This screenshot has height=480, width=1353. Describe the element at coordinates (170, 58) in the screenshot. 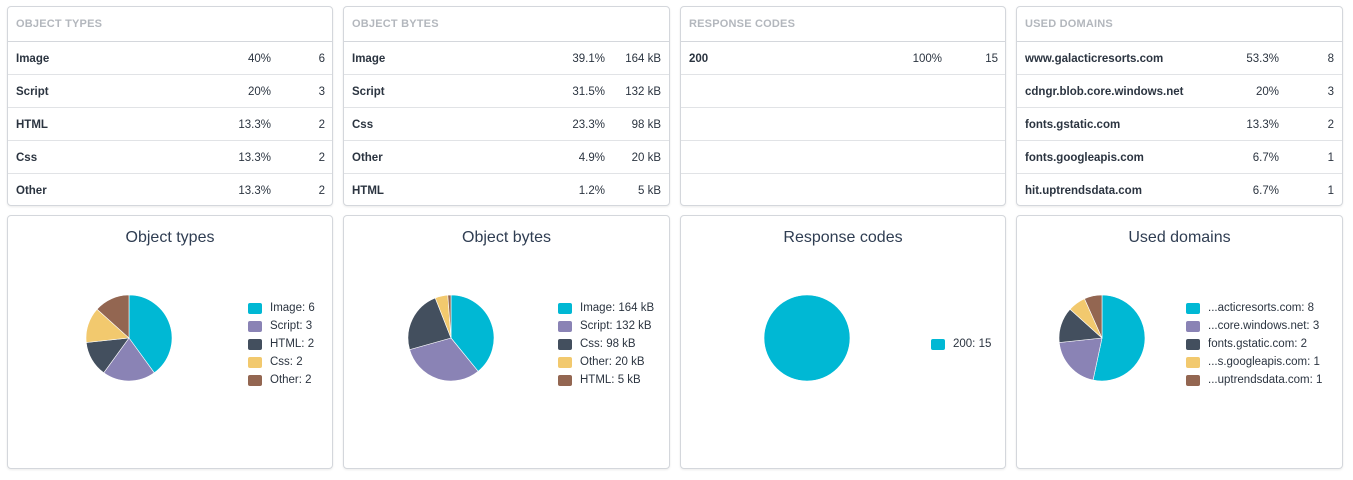

I see `table-row: Image 40% 6` at that location.